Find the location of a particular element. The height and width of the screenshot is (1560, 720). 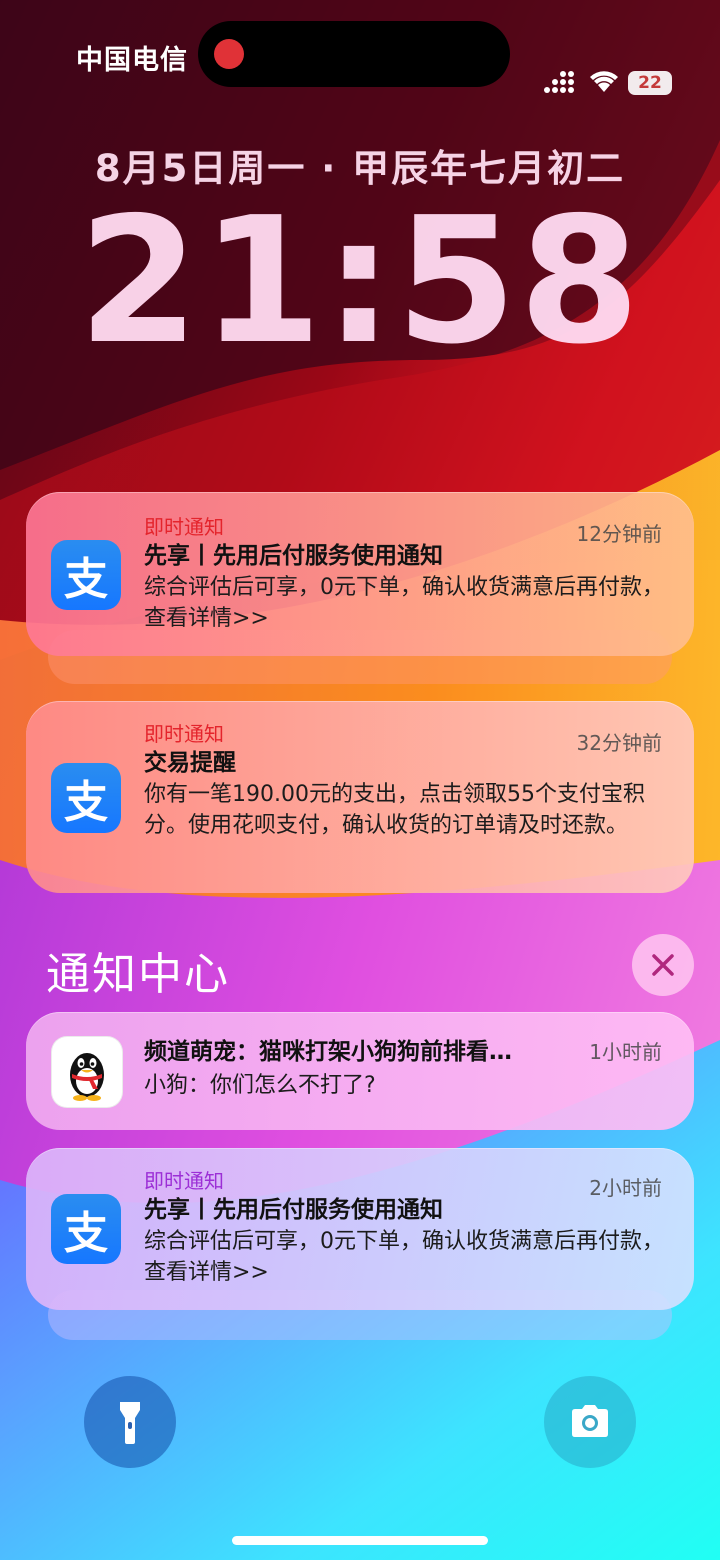

wifi-icon is located at coordinates (604, 81).